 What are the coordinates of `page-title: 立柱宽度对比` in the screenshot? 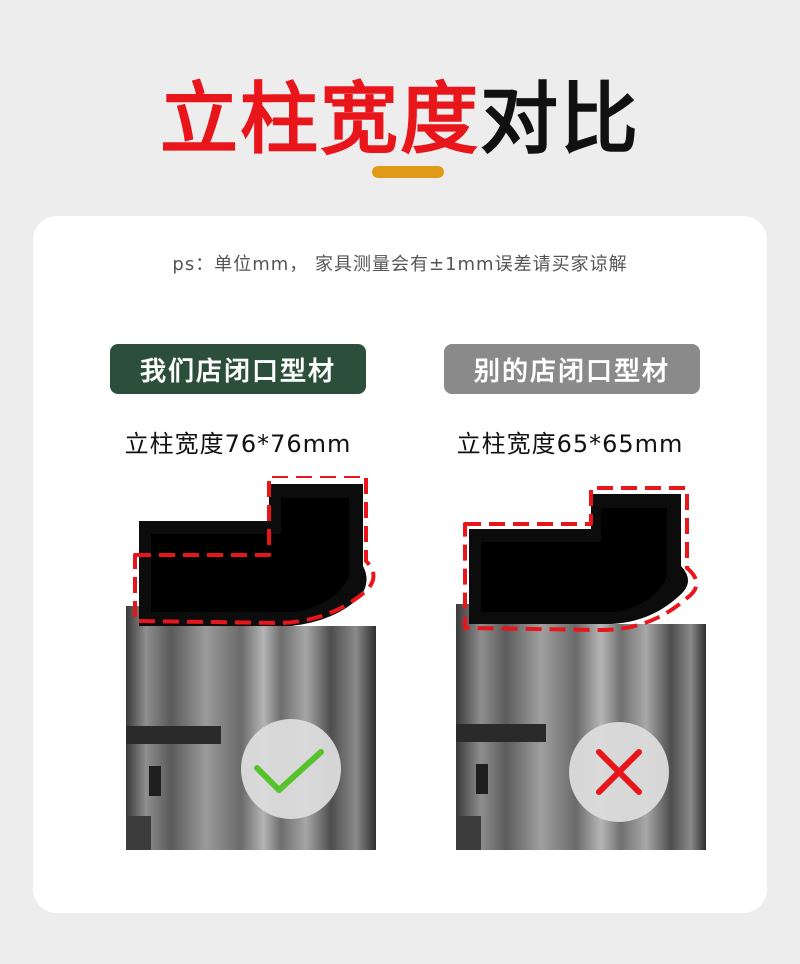 It's located at (400, 120).